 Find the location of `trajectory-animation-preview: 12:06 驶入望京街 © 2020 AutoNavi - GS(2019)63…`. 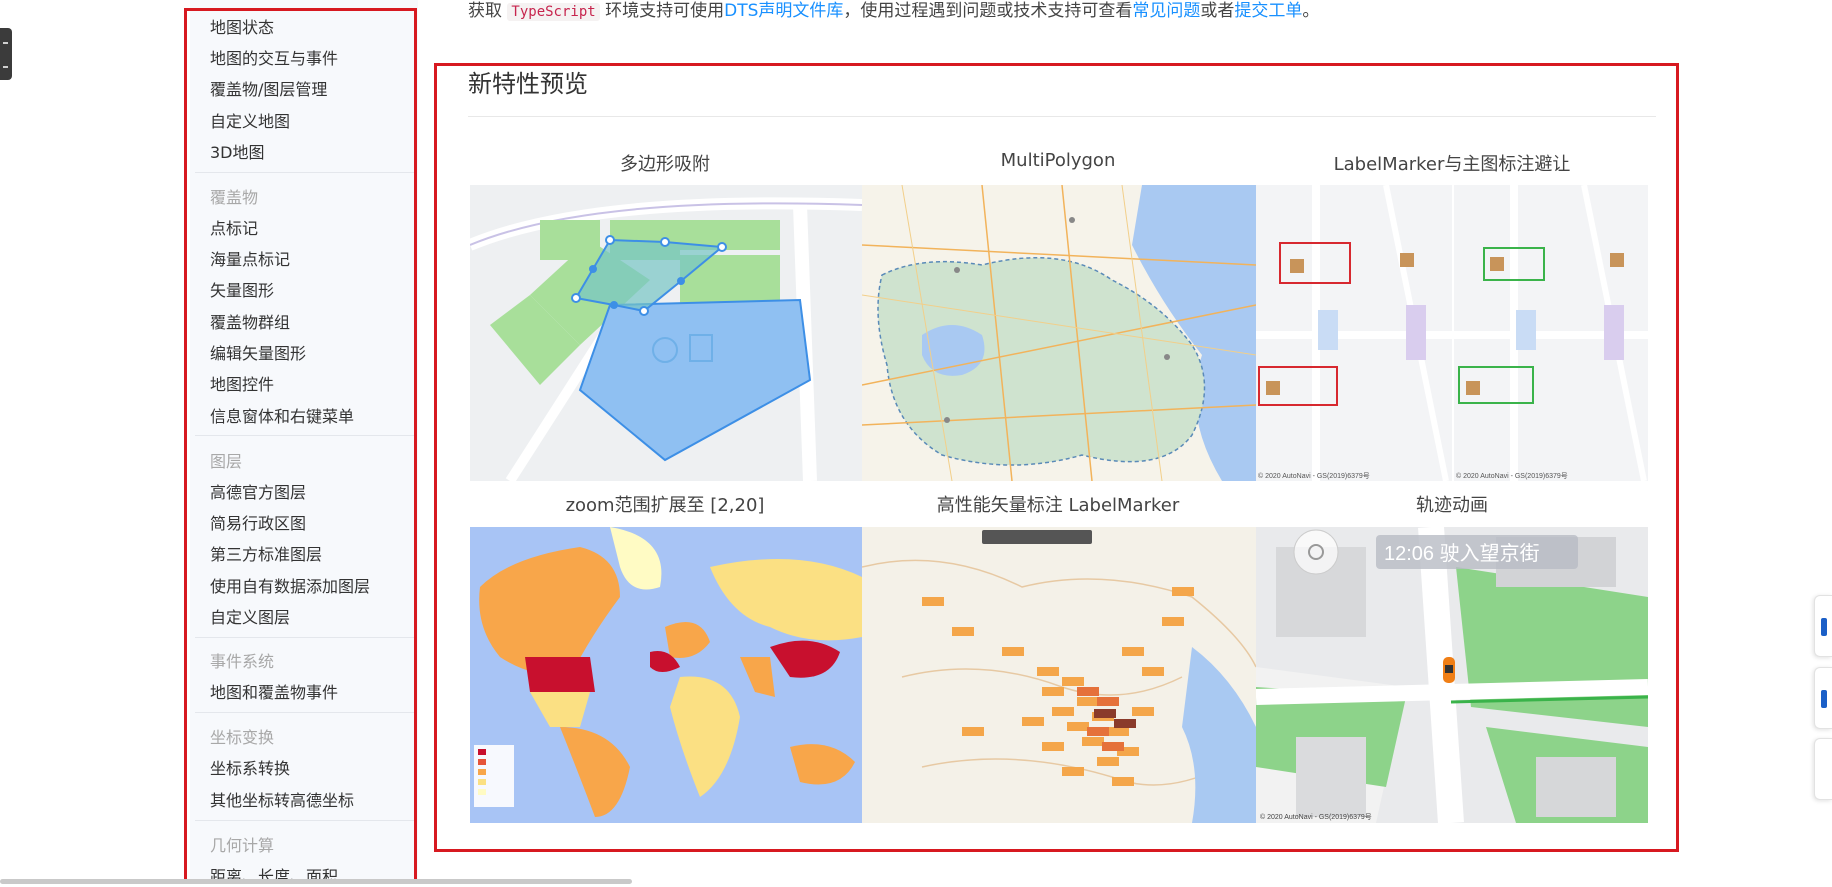

trajectory-animation-preview: 12:06 驶入望京街 © 2020 AutoNavi - GS(2019)63… is located at coordinates (1452, 675).